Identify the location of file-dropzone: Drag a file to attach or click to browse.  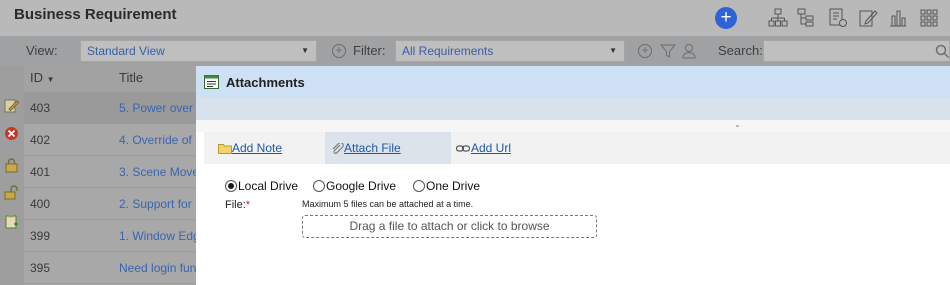
(449, 226).